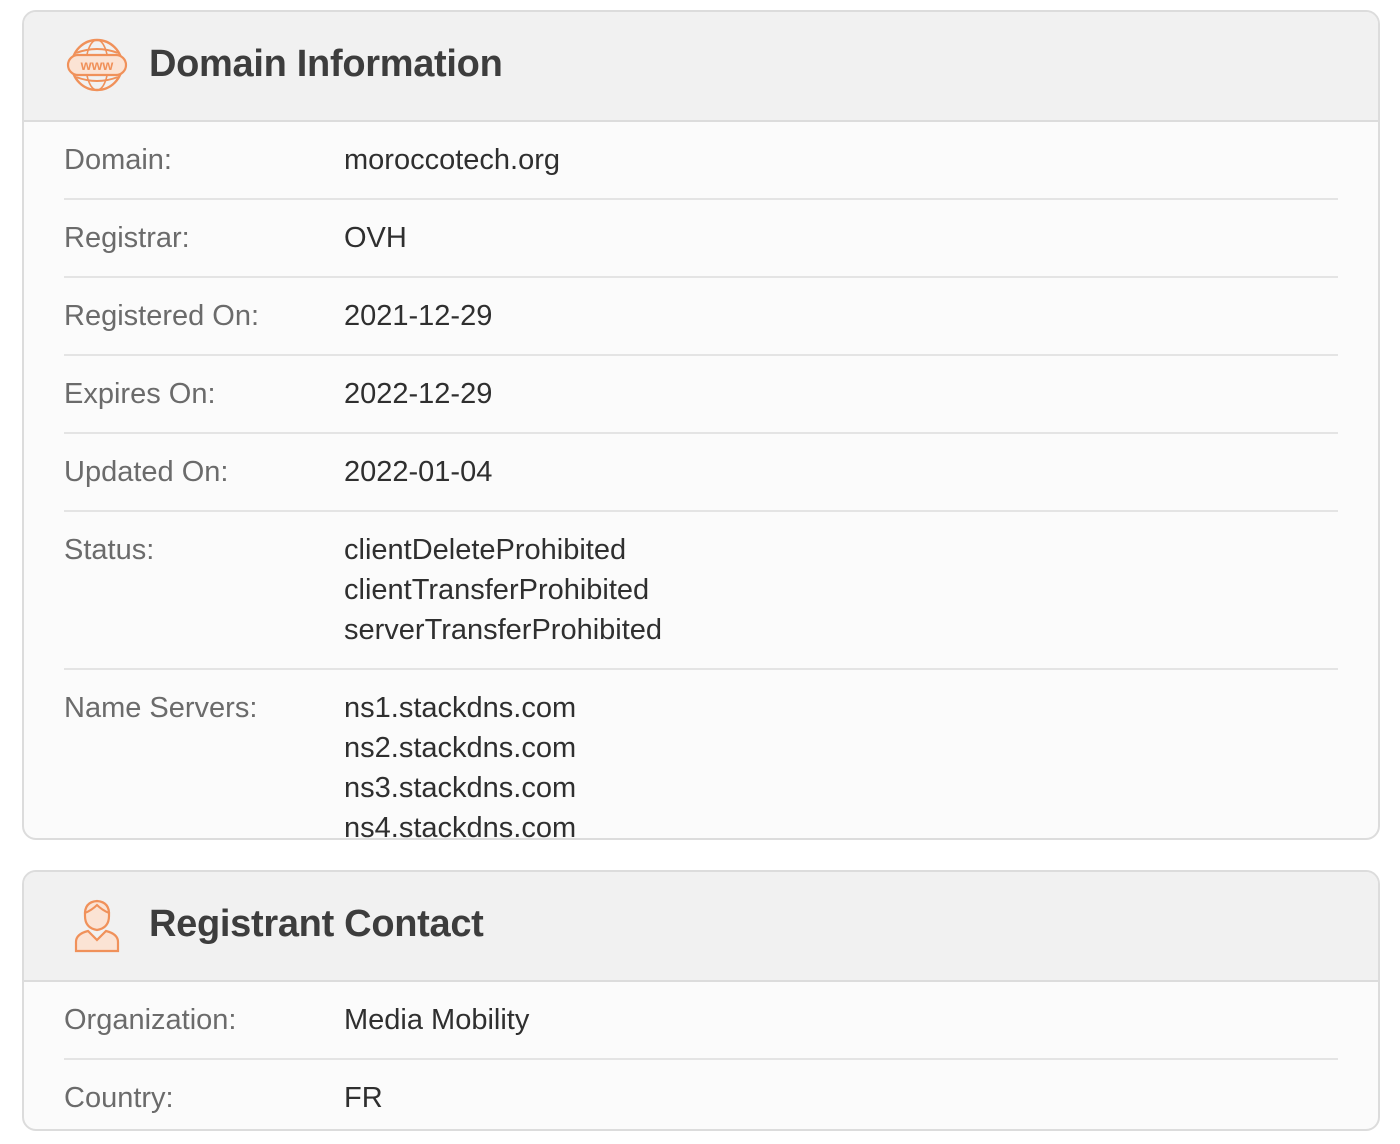  What do you see at coordinates (127, 238) in the screenshot?
I see `registrar-label: Registrar:` at bounding box center [127, 238].